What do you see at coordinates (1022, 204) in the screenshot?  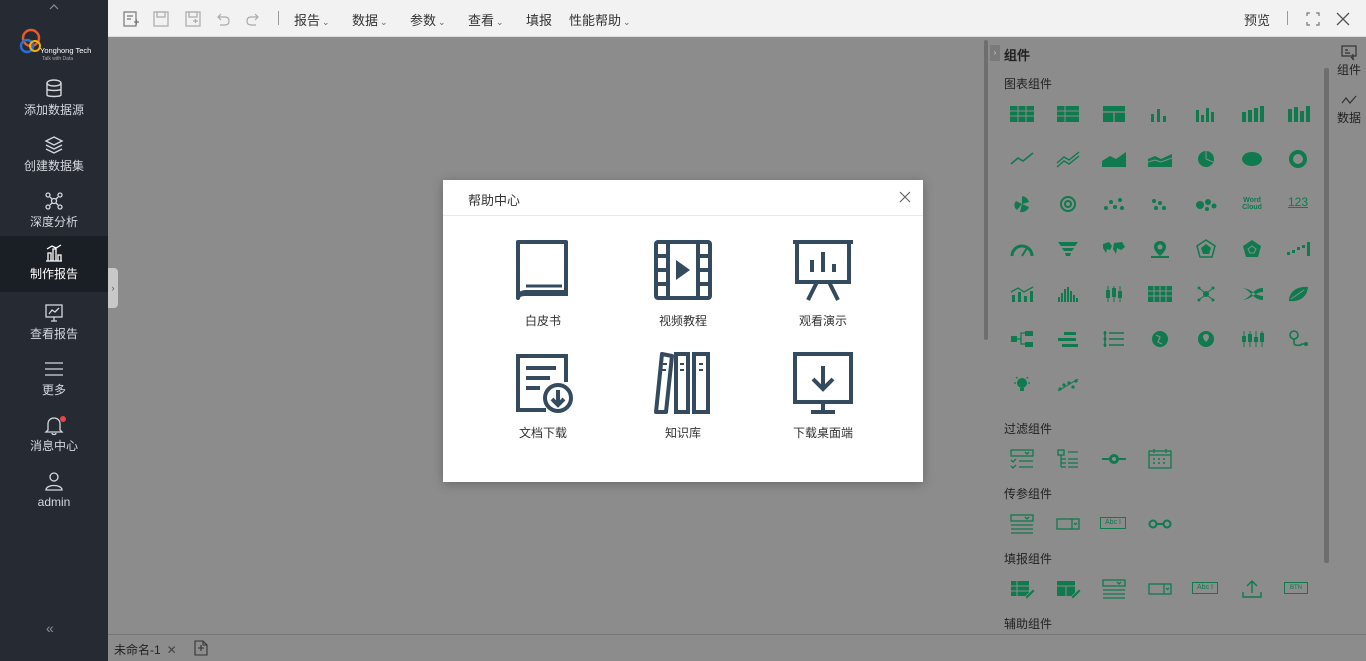 I see `rose-chart-icon` at bounding box center [1022, 204].